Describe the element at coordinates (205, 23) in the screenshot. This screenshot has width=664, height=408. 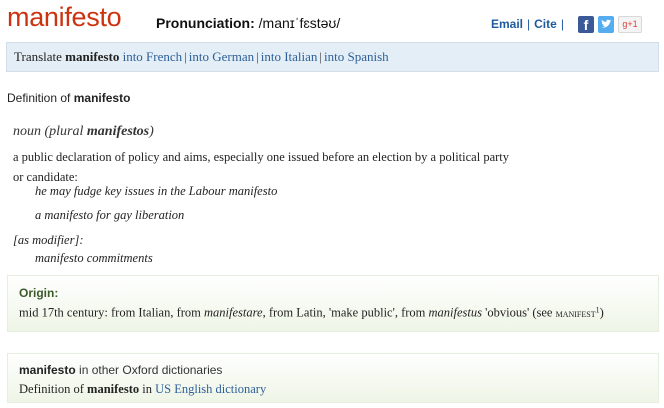
I see `pronunciation-label: Pronunciation:` at that location.